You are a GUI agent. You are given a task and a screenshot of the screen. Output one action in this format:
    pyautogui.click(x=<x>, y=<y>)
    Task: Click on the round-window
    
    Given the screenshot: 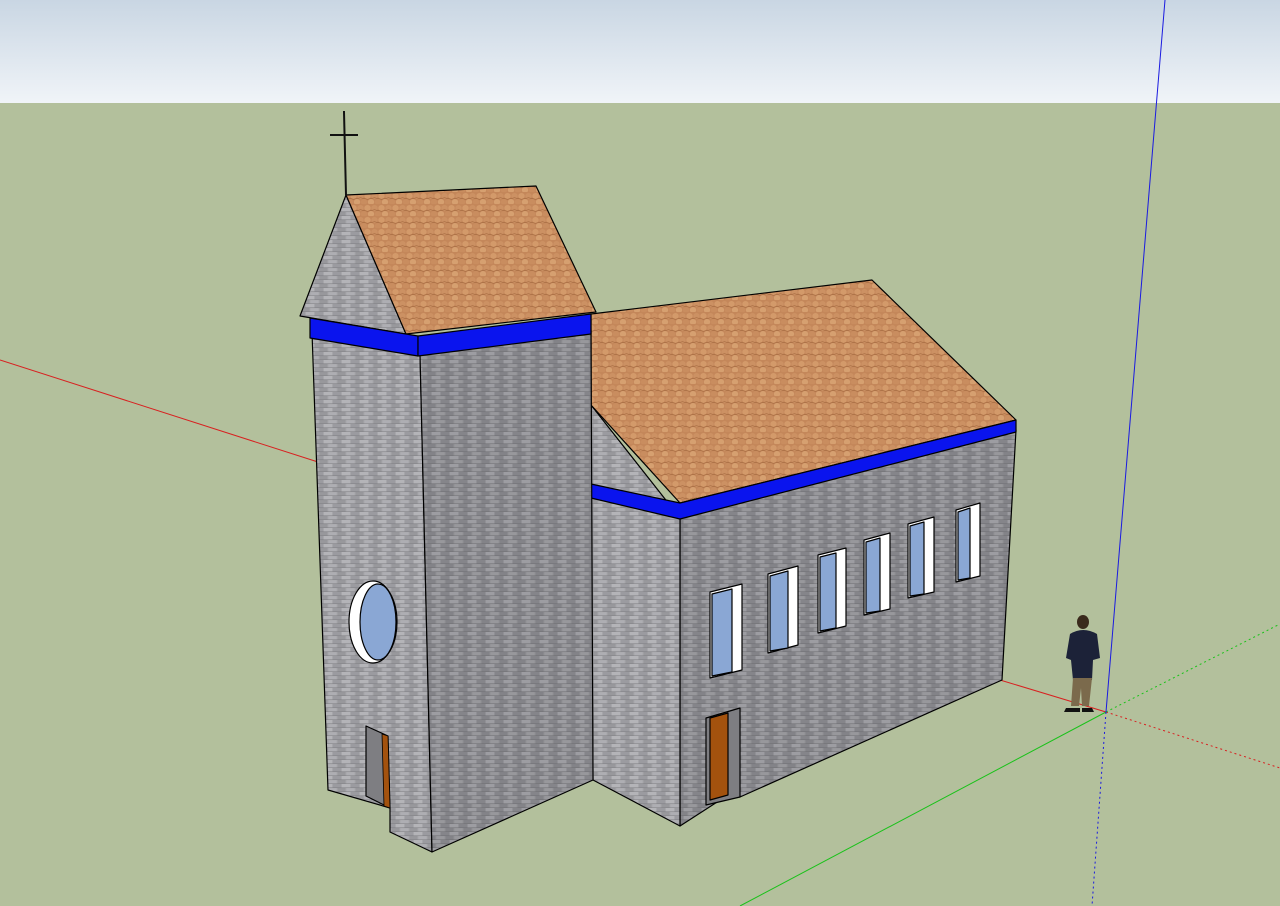 What is the action you would take?
    pyautogui.click(x=373, y=622)
    